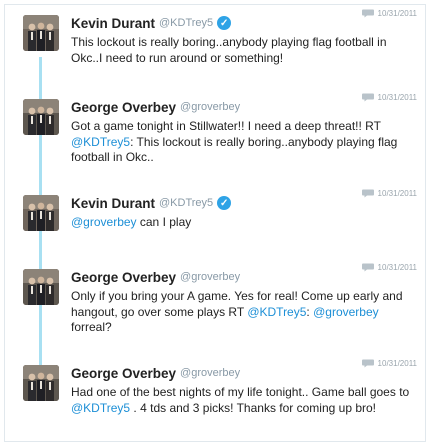 The width and height of the screenshot is (430, 446). Describe the element at coordinates (243, 223) in the screenshot. I see `tweet-text: @groverbey can I play` at that location.